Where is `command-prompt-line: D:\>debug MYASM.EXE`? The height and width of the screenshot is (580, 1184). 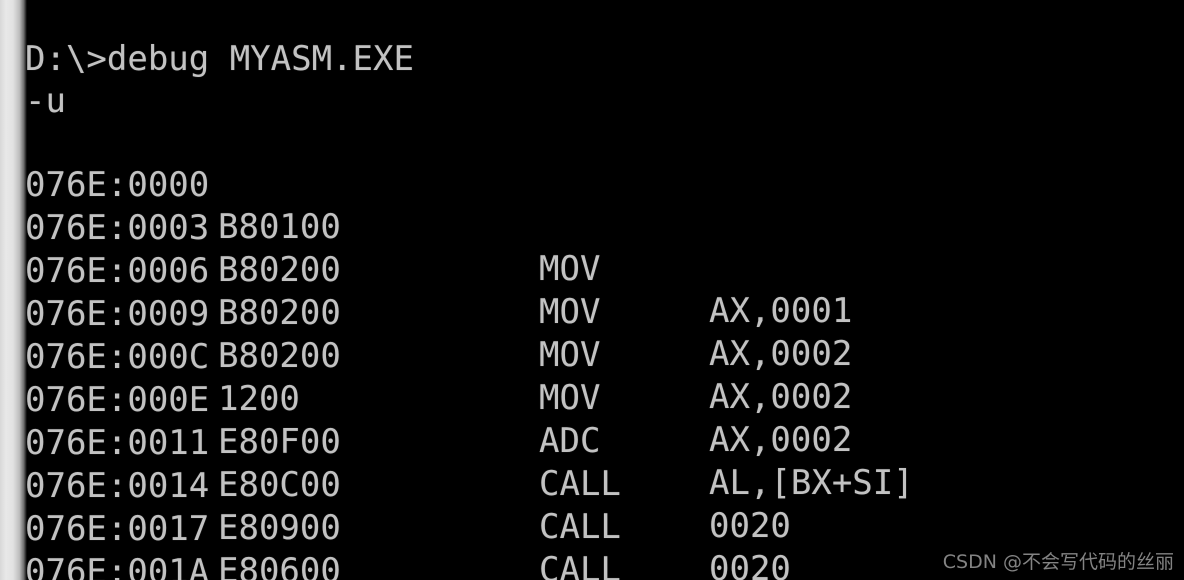
command-prompt-line: D:\>debug MYASM.EXE is located at coordinates (219, 59).